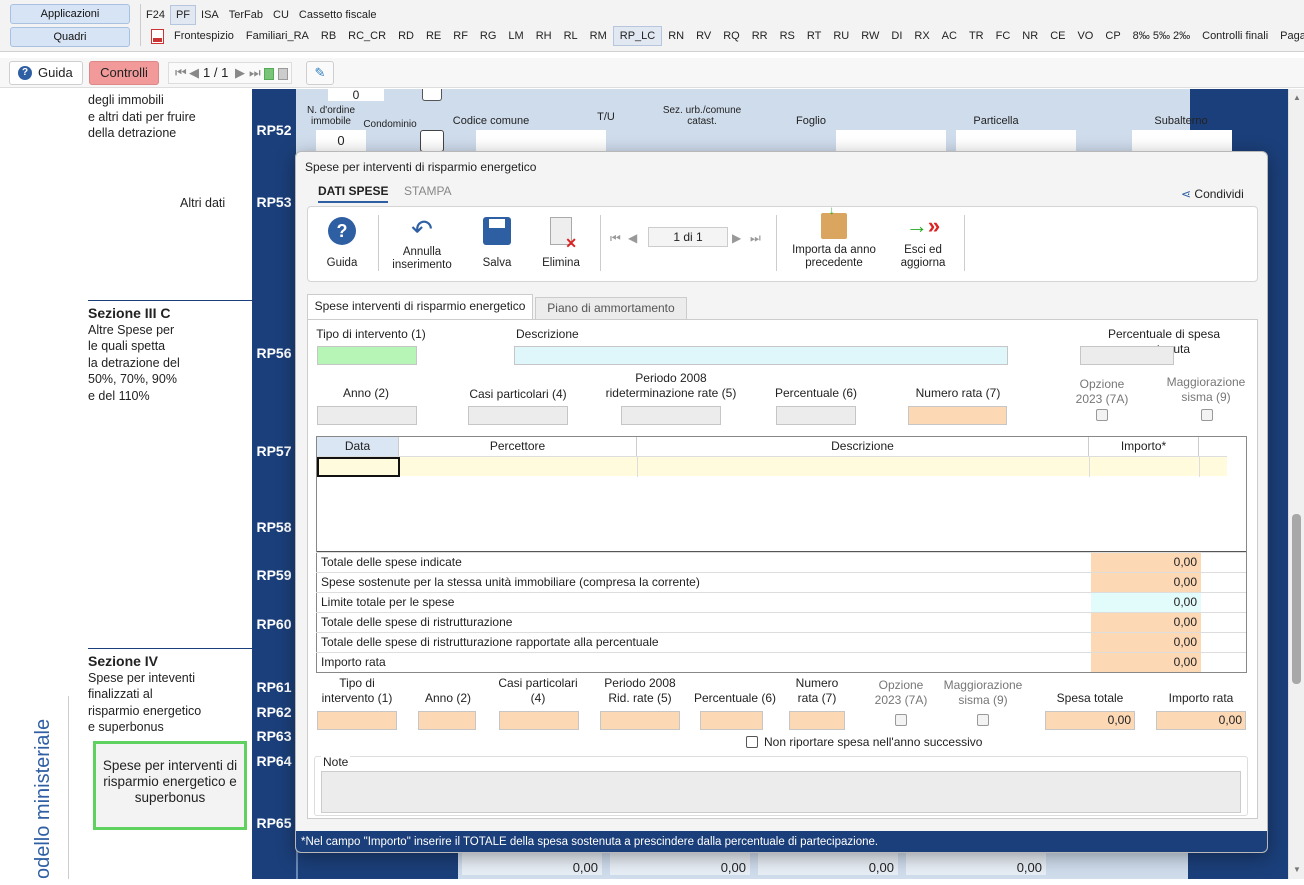  I want to click on bottom-tipo-field, so click(357, 720).